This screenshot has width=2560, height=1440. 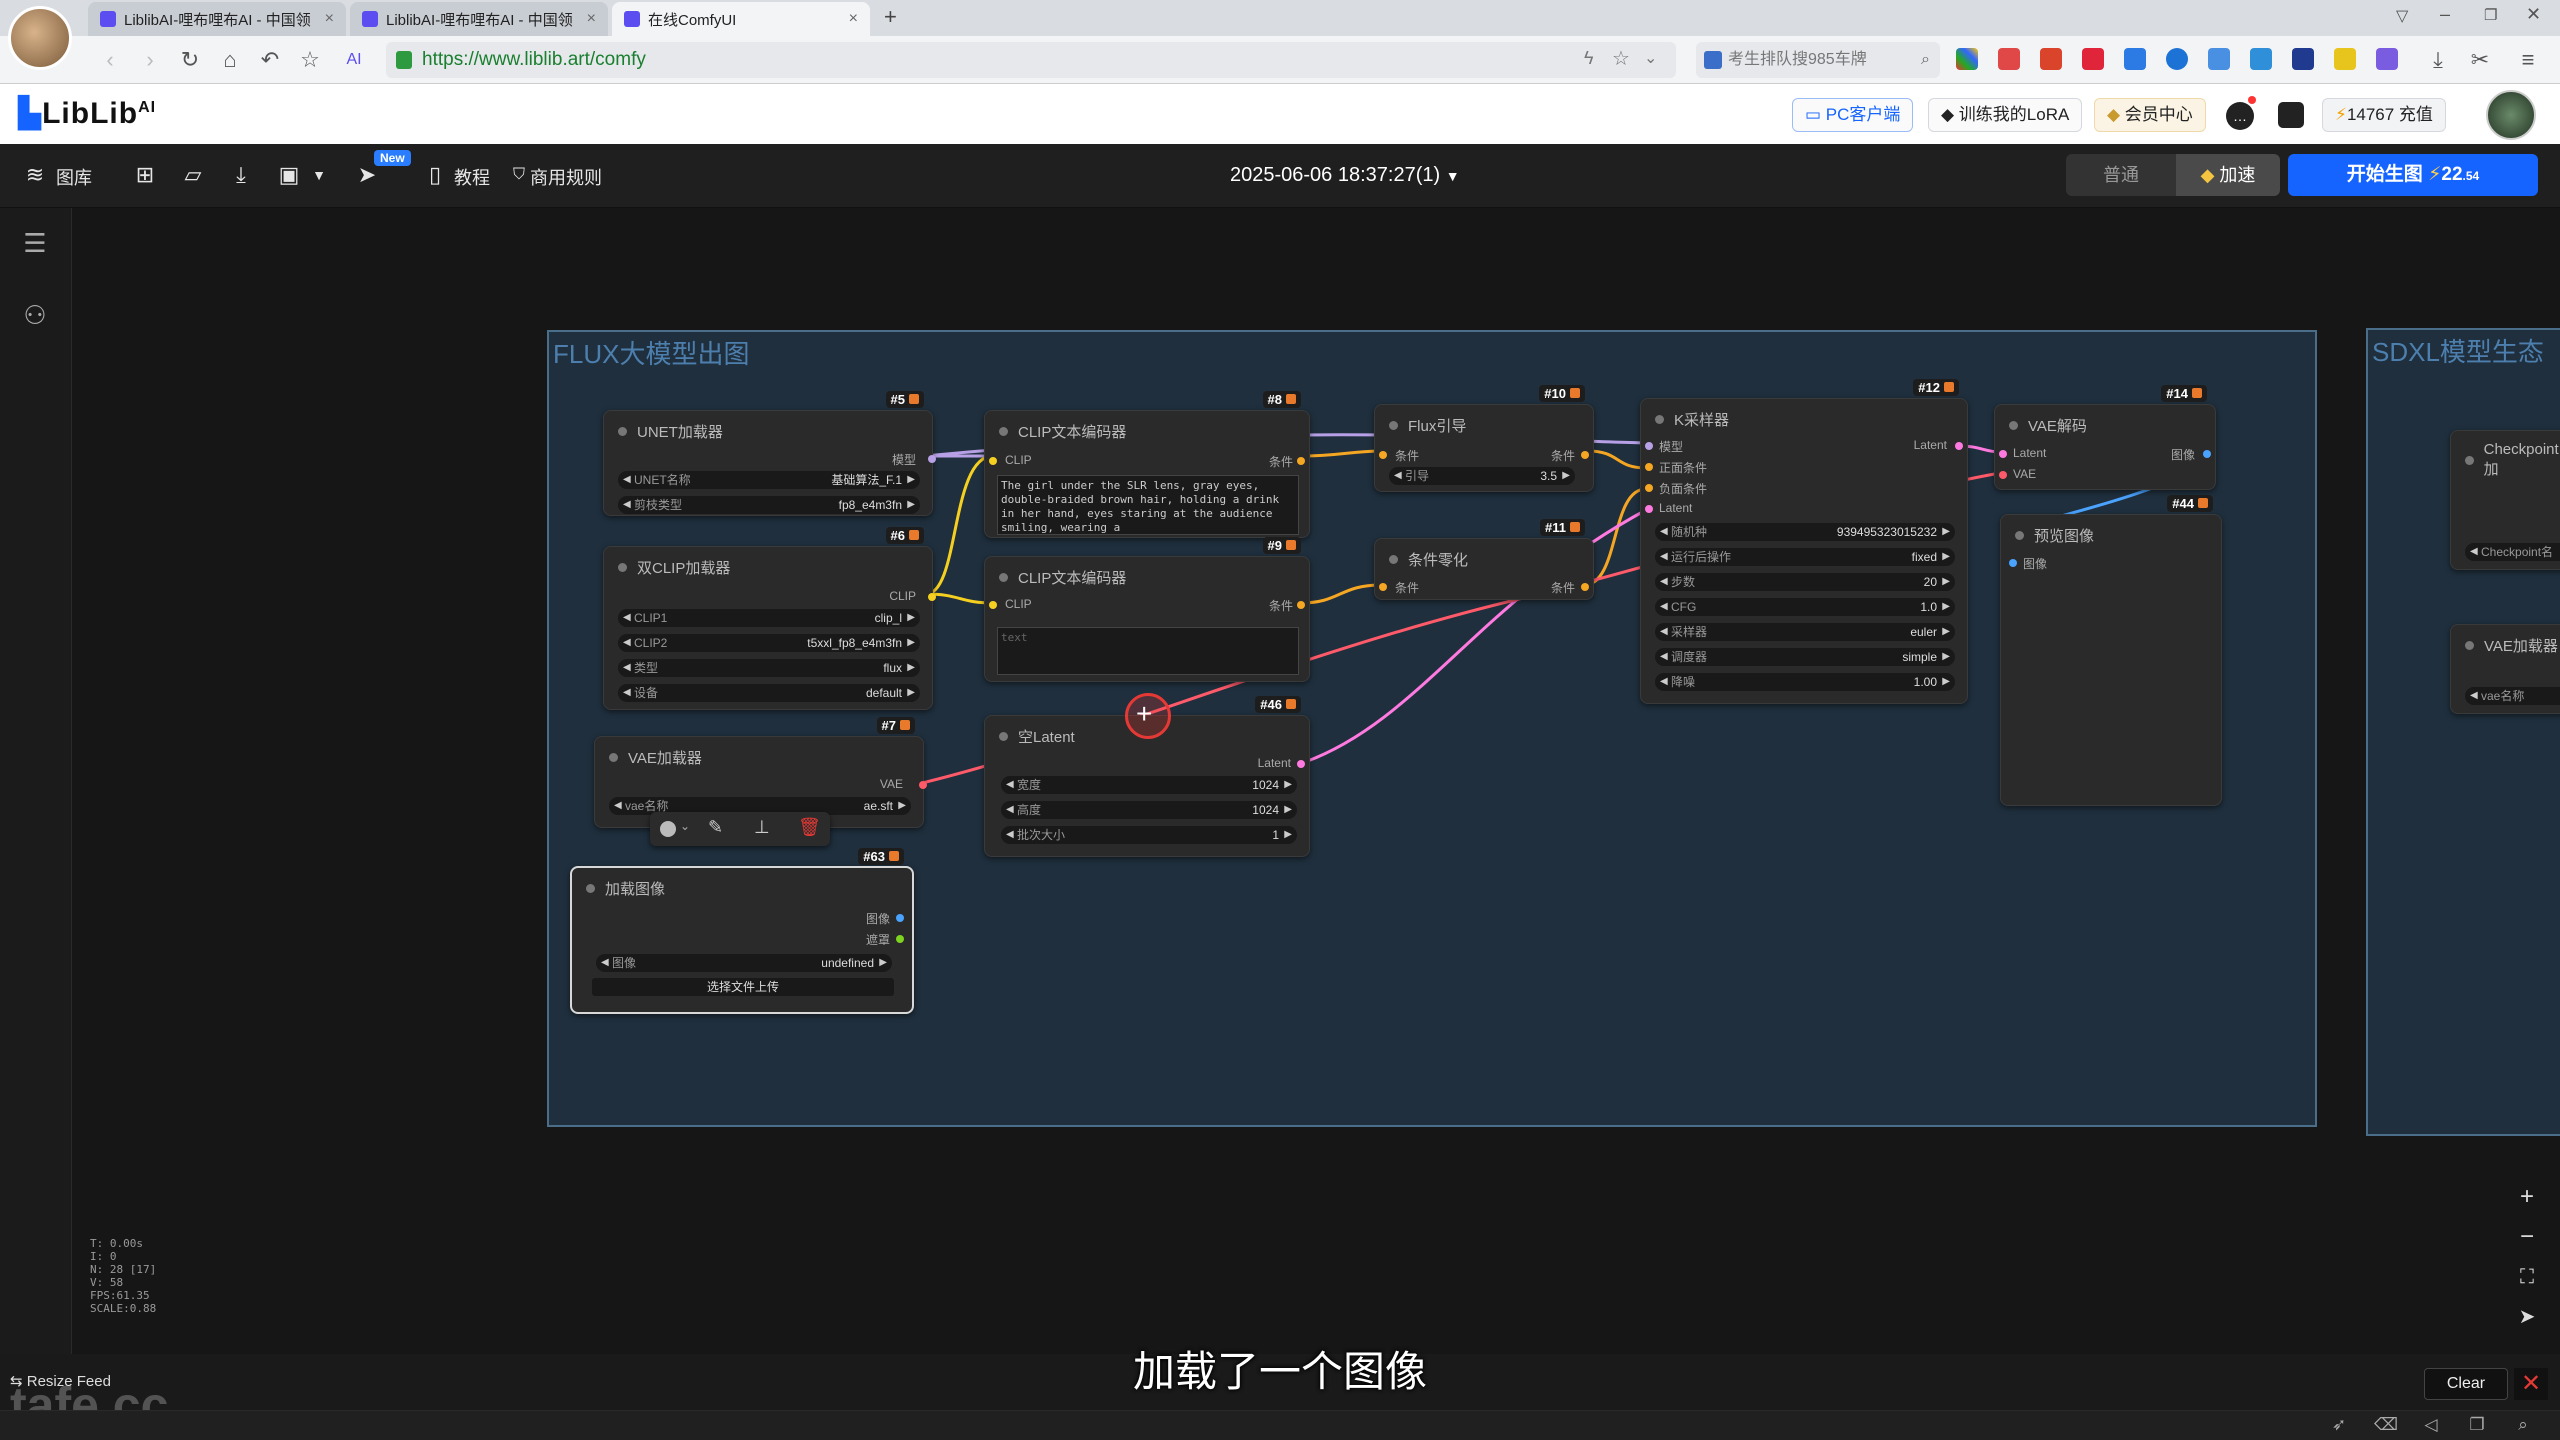 I want to click on bypass-icon: ✎, so click(x=715, y=827).